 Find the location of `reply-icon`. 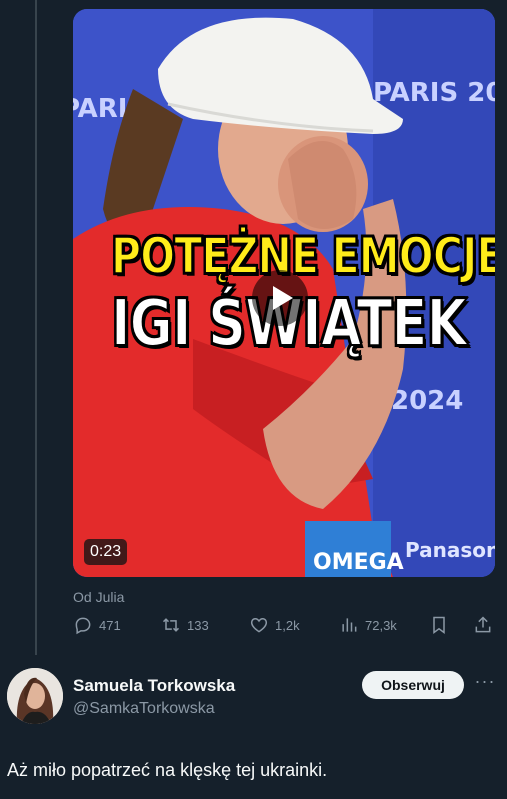

reply-icon is located at coordinates (83, 626).